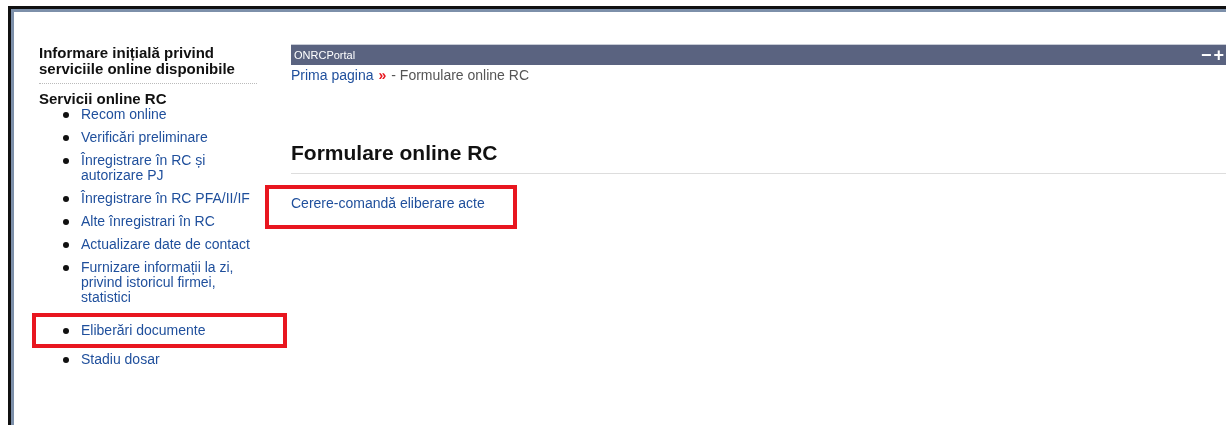 This screenshot has height=425, width=1226. I want to click on sidebar-link: Eliberări documente, so click(169, 330).